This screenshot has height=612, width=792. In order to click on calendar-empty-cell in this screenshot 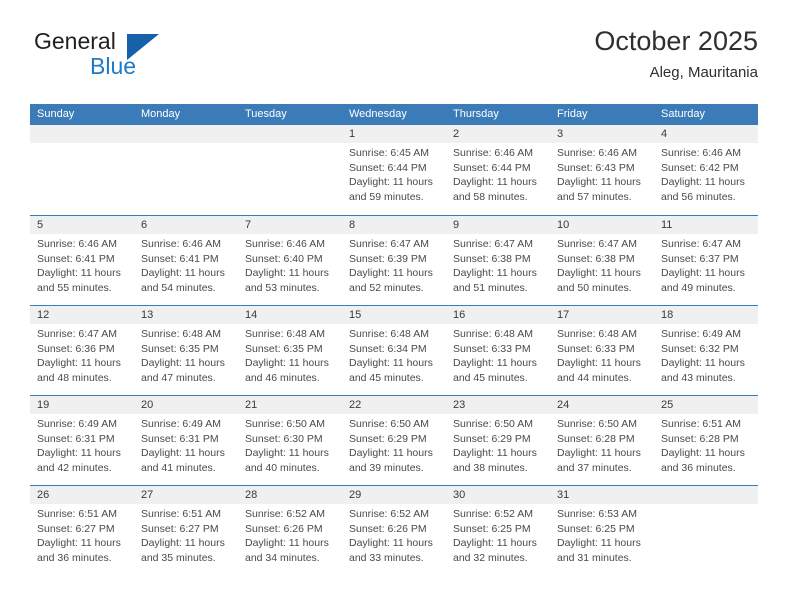, I will do `click(186, 170)`.